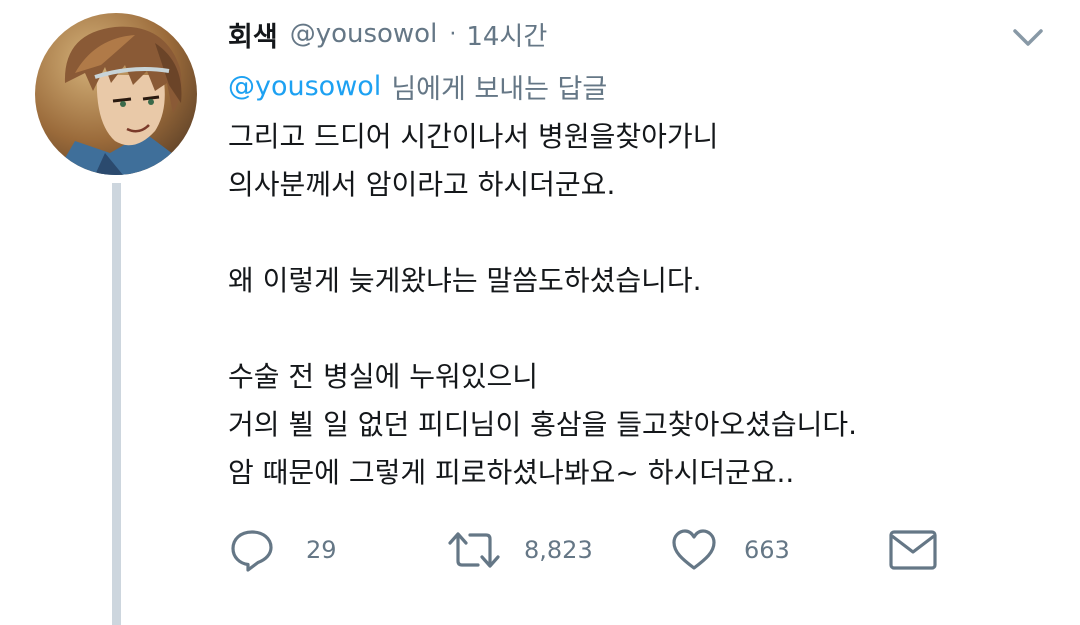 The height and width of the screenshot is (625, 1080). Describe the element at coordinates (543, 424) in the screenshot. I see `tweet-text-line: 거의 뵐 일 없던 피디님이 홍삼을 들고찾아오셨습니다.` at that location.